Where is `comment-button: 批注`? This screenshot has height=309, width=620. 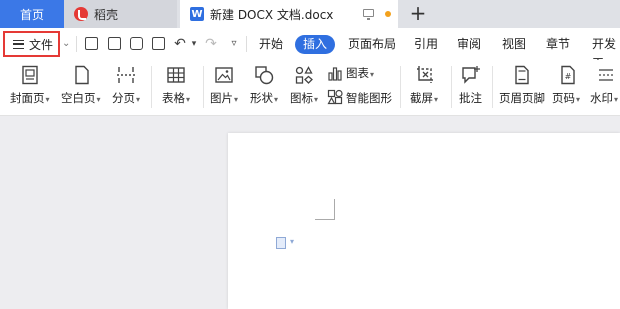 comment-button: 批注 is located at coordinates (472, 88).